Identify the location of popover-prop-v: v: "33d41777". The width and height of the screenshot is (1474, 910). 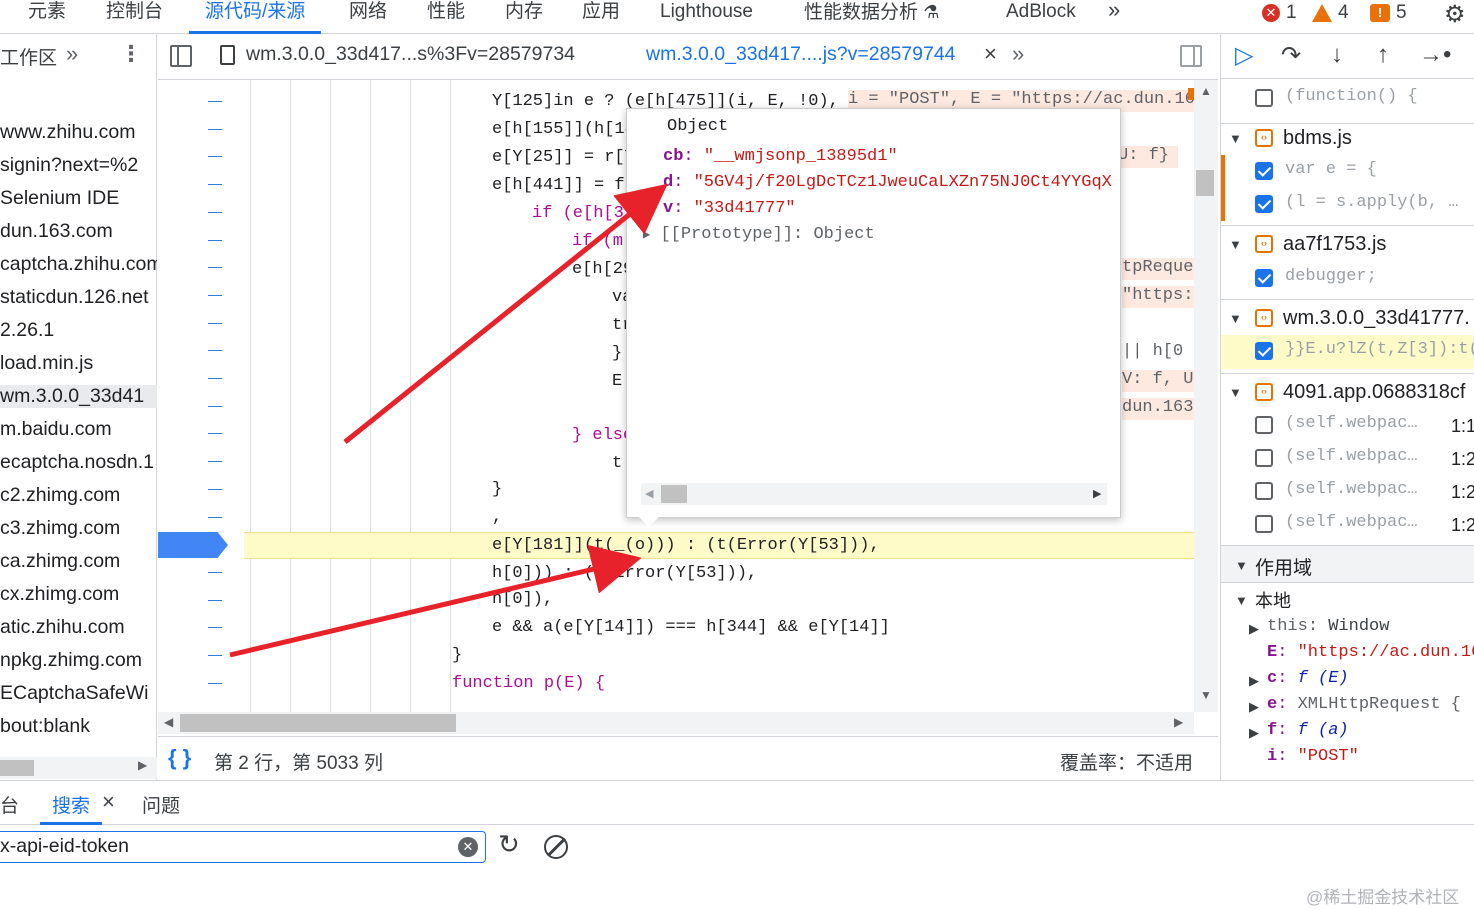
(729, 208).